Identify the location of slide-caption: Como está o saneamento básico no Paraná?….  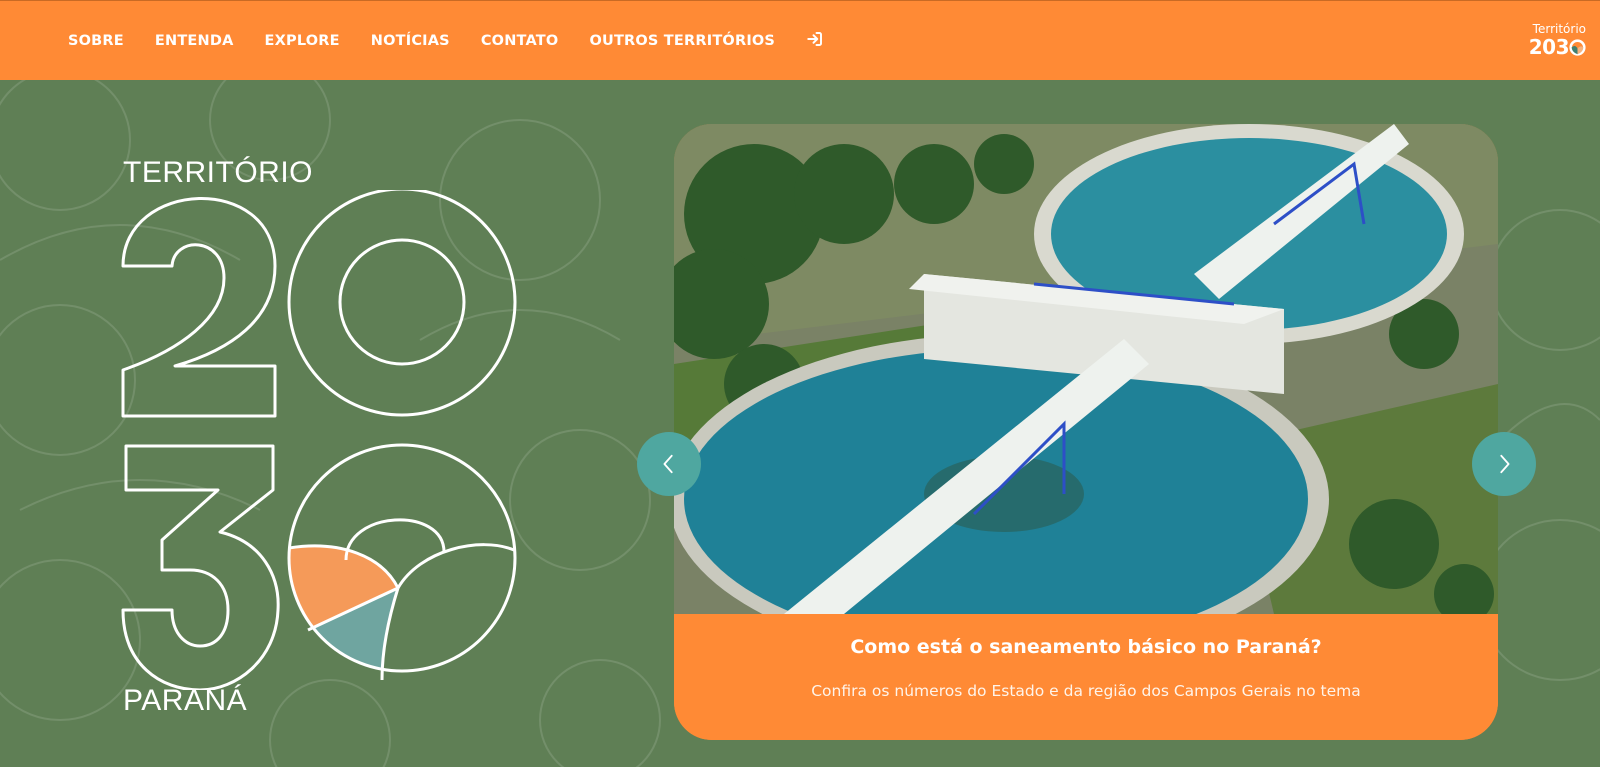
(1086, 677).